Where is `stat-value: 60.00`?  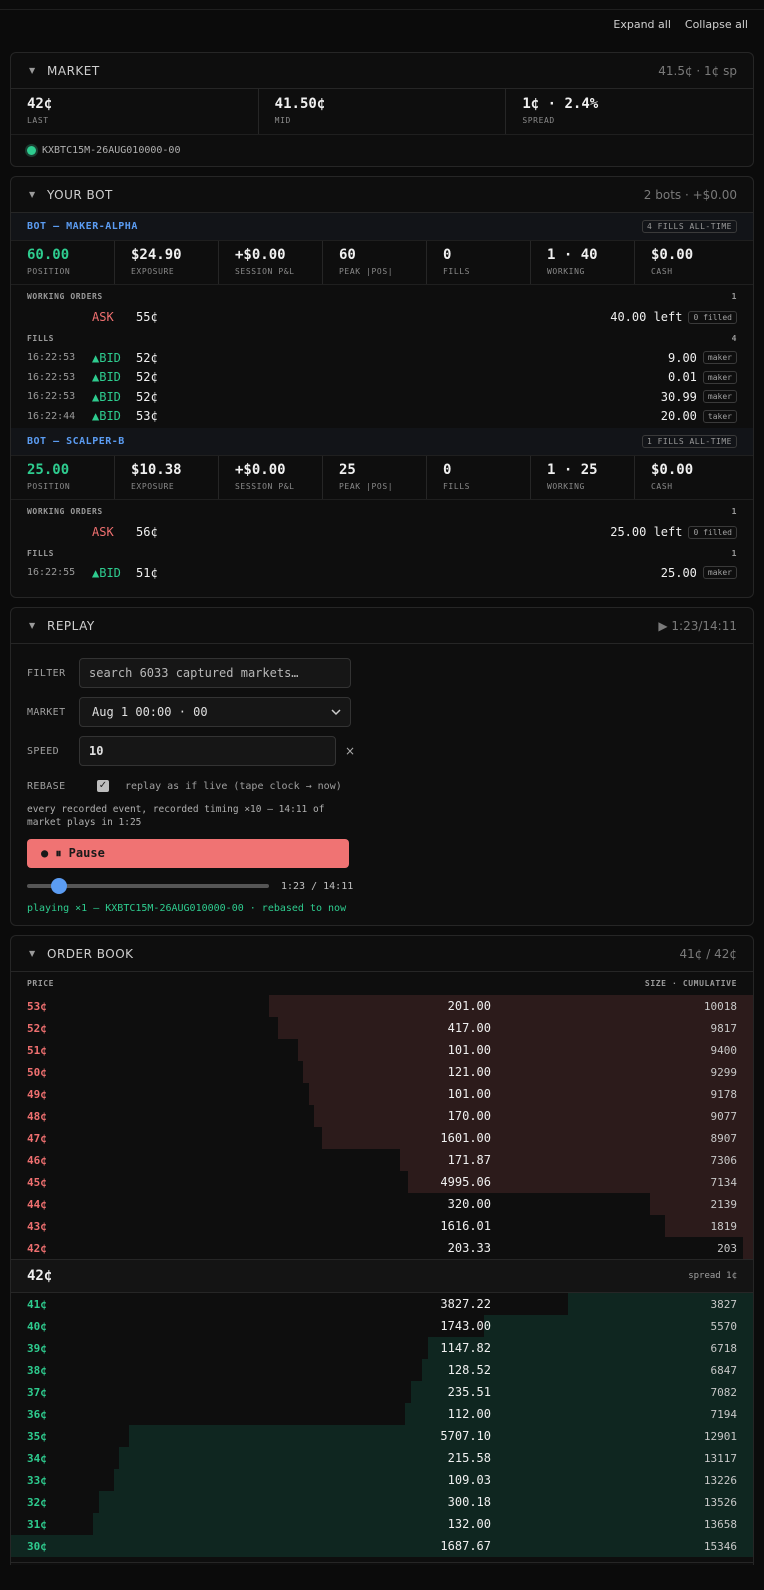
stat-value: 60.00 is located at coordinates (48, 255).